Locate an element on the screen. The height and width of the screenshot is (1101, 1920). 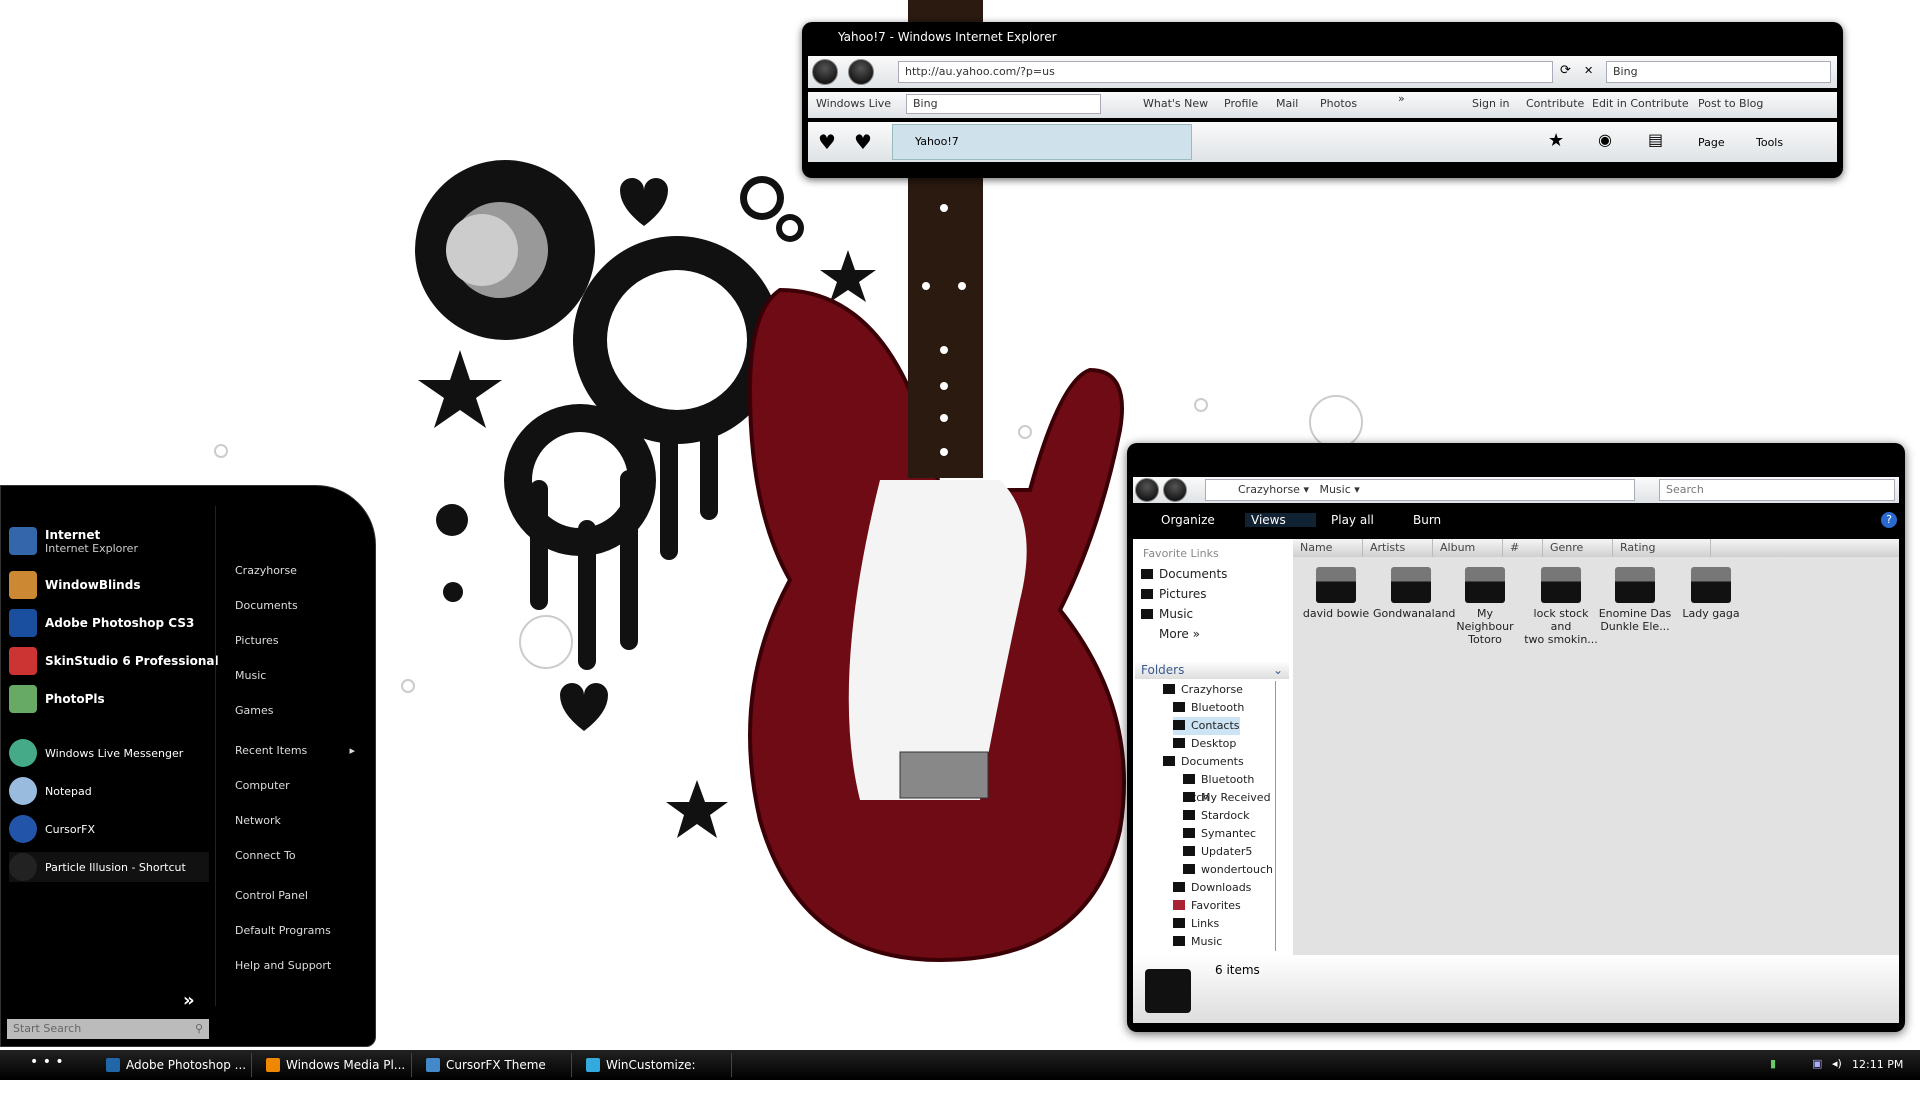
start-menu-link: Help and Support is located at coordinates (283, 965).